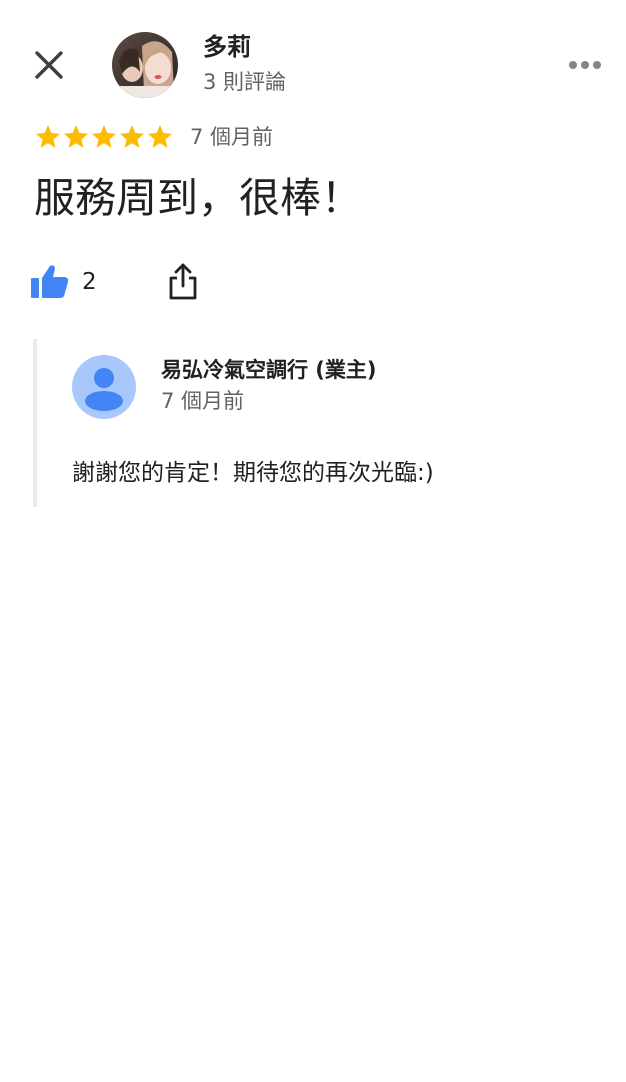  Describe the element at coordinates (245, 82) in the screenshot. I see `reviewer-review-count: 3 則評論` at that location.